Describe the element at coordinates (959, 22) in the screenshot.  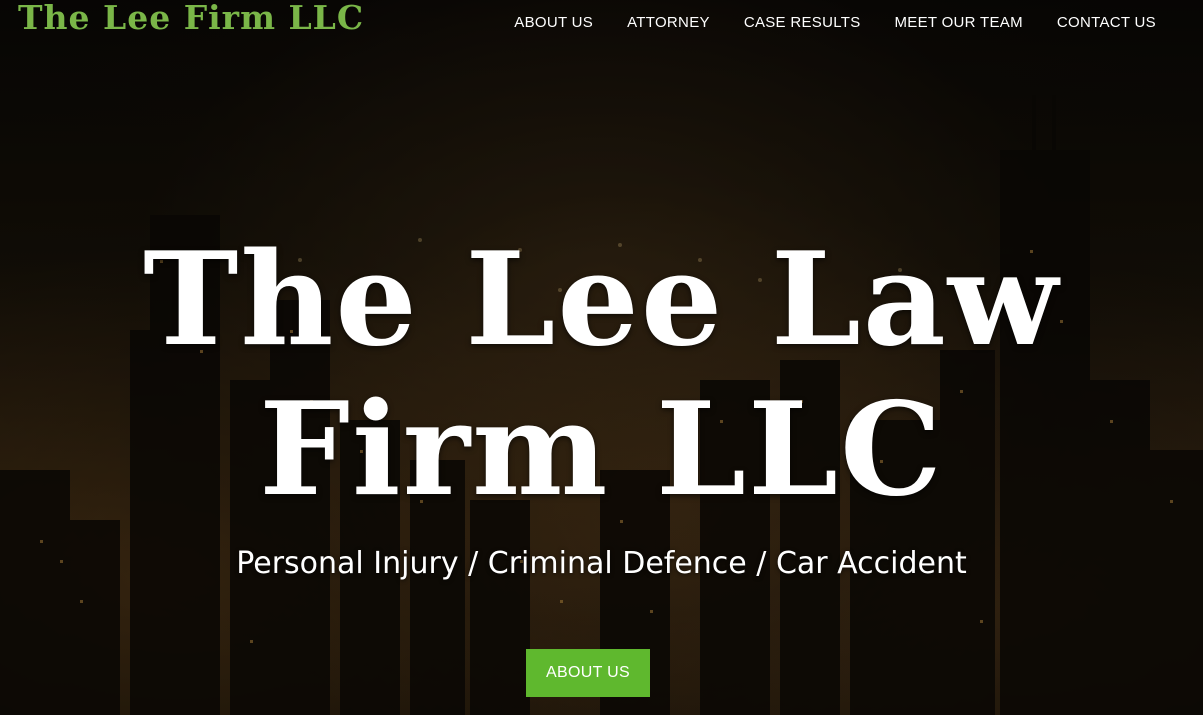
I see `nav-meet-our-team: MEET OUR TEAM` at that location.